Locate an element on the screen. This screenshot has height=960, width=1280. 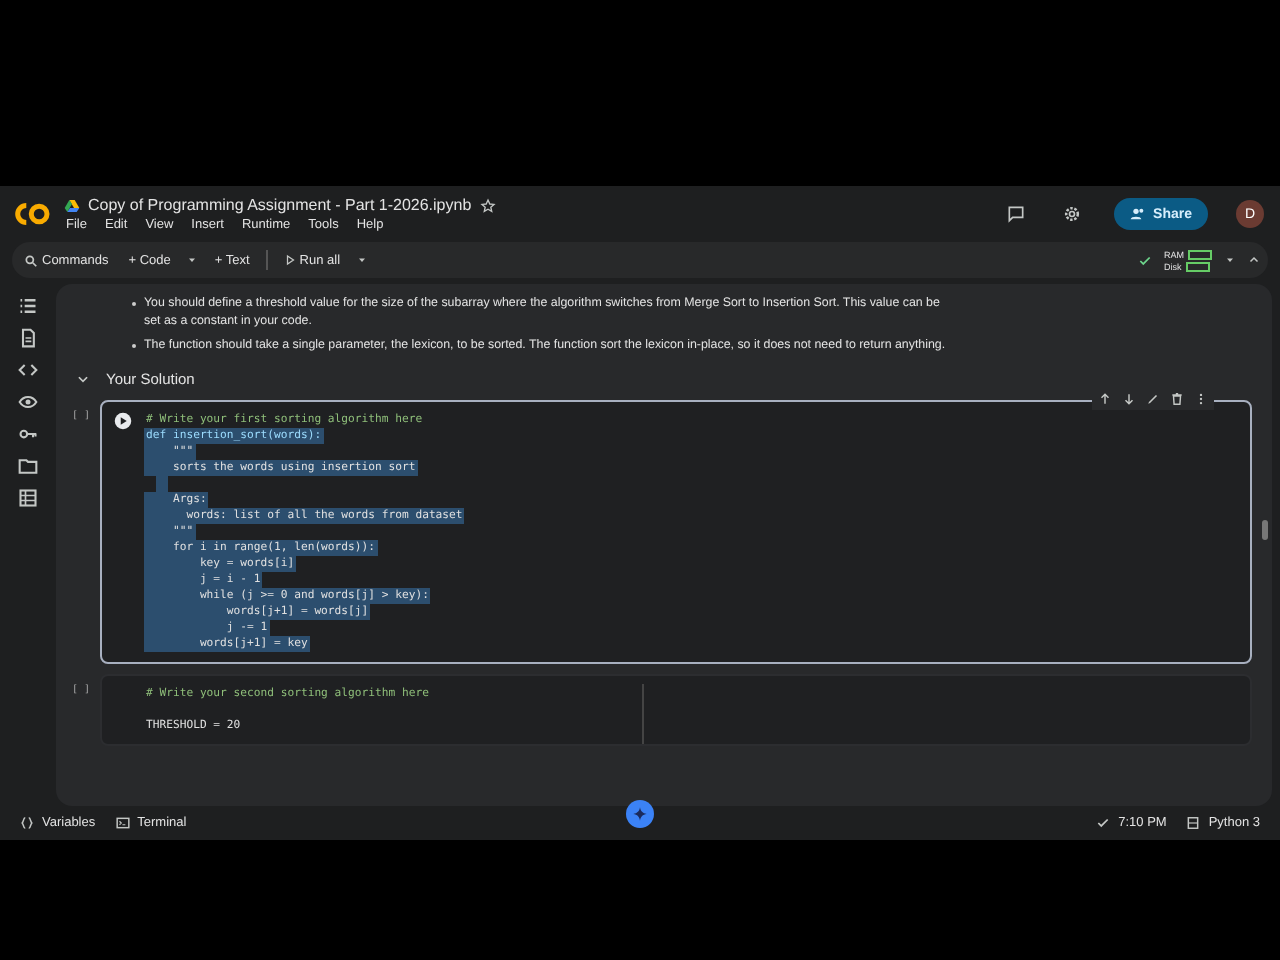
ram-meter is located at coordinates (1200, 254).